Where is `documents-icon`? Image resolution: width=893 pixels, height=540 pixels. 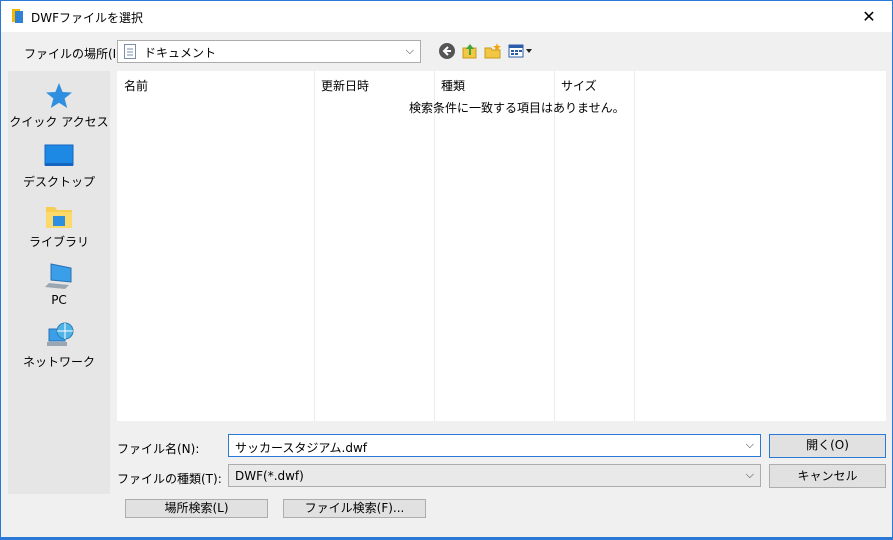
documents-icon is located at coordinates (130, 51).